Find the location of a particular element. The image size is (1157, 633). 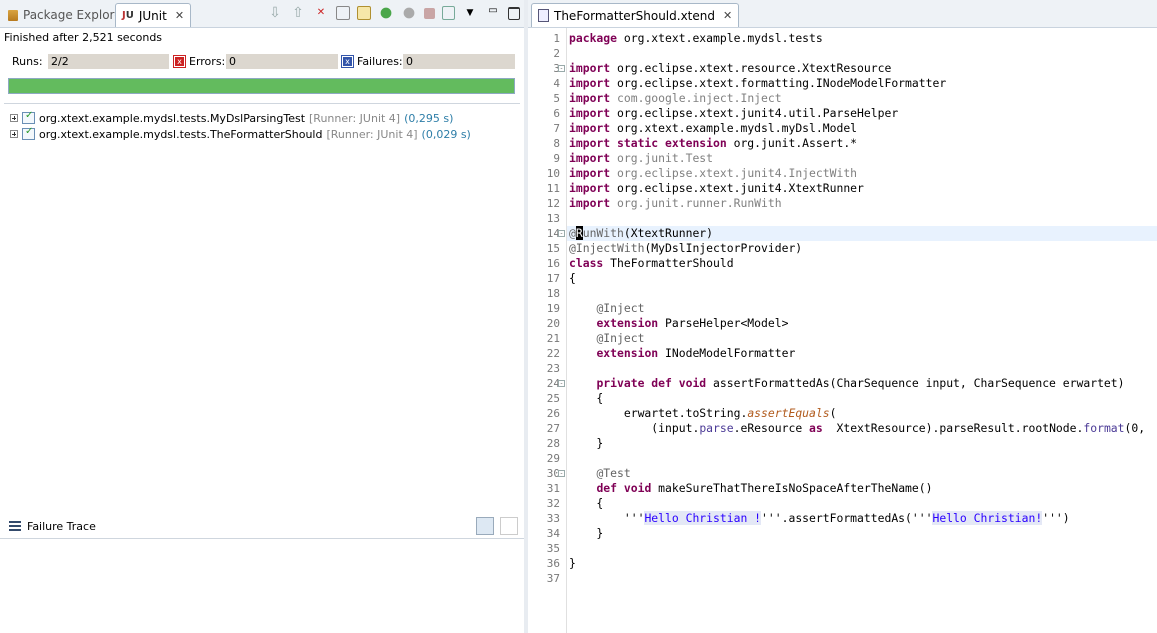

compare-results-icon is located at coordinates (509, 526).